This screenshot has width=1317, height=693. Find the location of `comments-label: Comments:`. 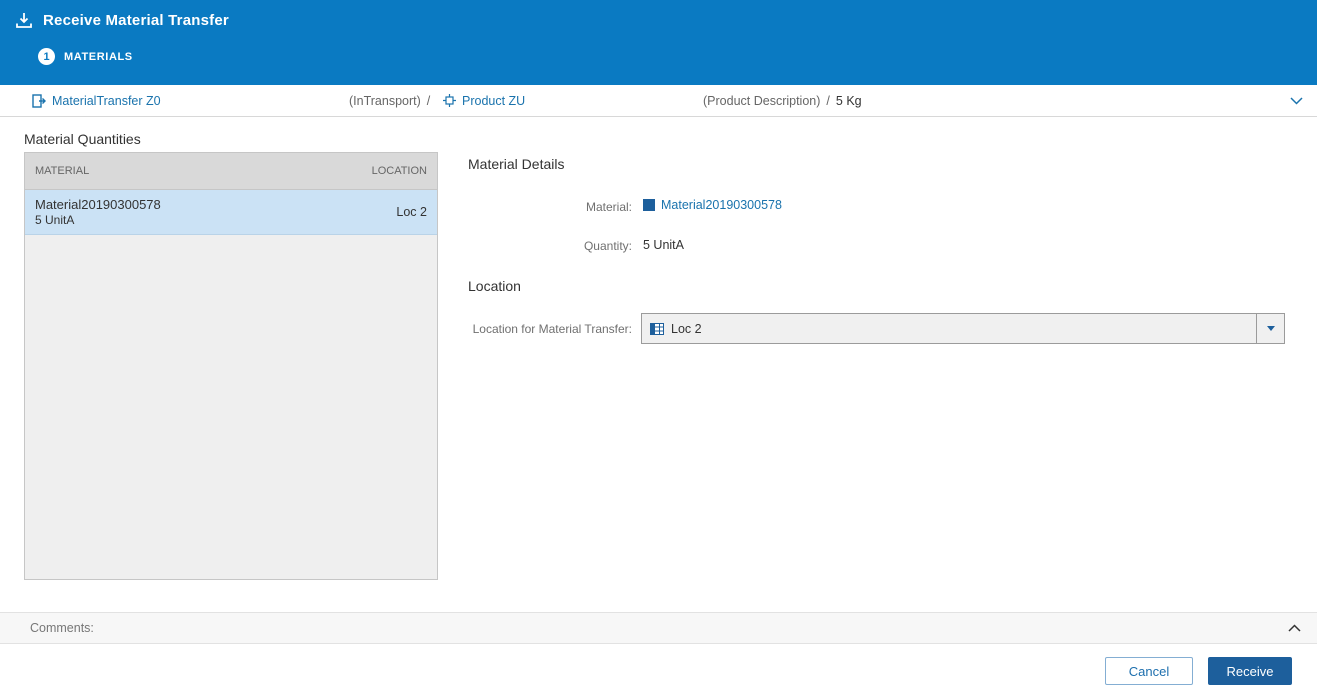

comments-label: Comments: is located at coordinates (62, 628).